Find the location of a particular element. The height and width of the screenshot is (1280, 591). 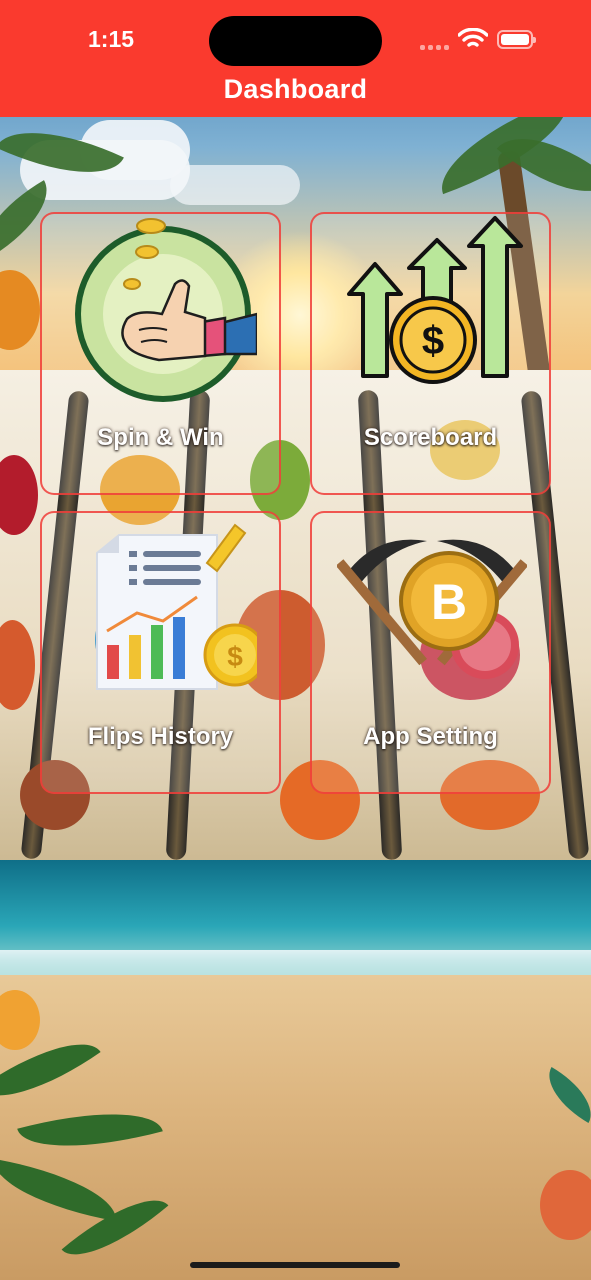

battery-icon is located at coordinates (516, 39).